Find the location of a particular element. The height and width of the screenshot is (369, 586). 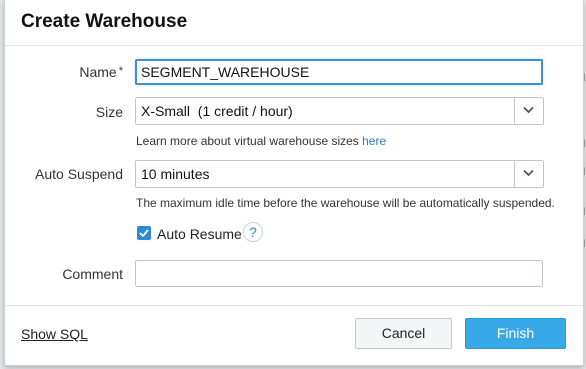

name-label-text: Name is located at coordinates (98, 72).